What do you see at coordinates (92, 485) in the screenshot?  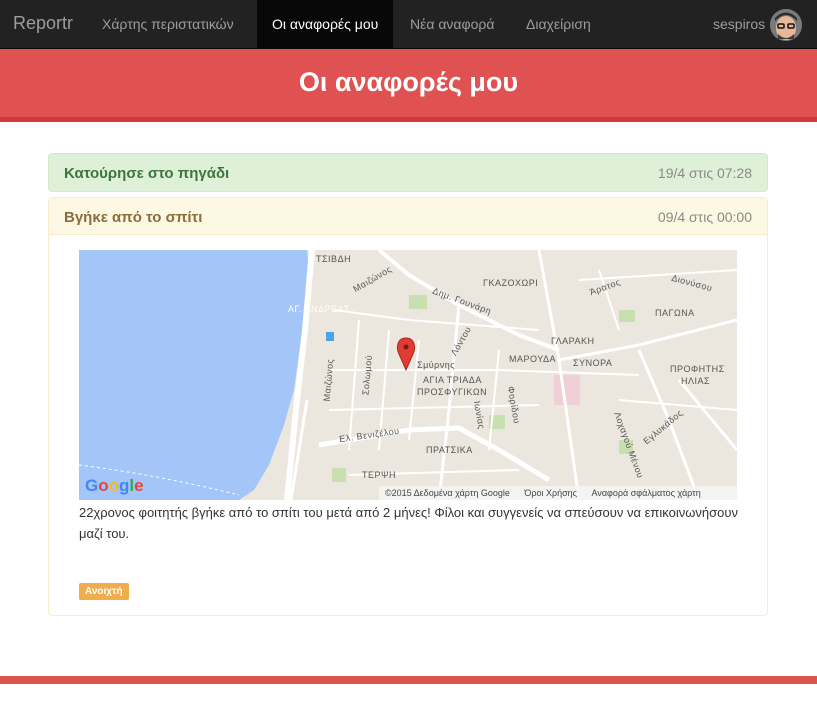 I see `logo-letter: G` at bounding box center [92, 485].